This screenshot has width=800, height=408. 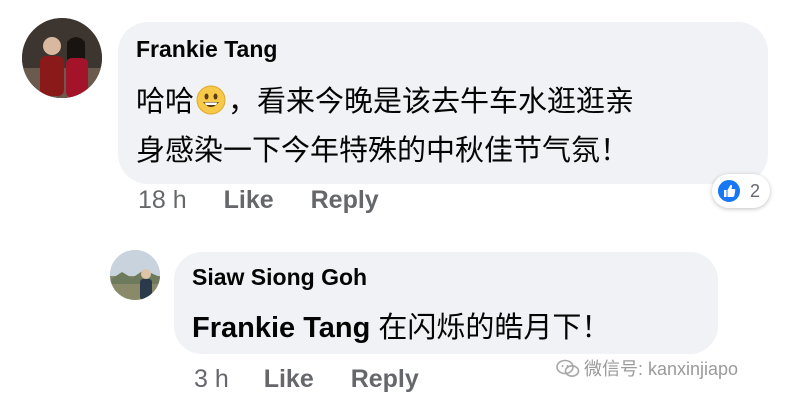 I want to click on reply-text: Frankie Tang 在闪烁的皓月下！, so click(x=401, y=325).